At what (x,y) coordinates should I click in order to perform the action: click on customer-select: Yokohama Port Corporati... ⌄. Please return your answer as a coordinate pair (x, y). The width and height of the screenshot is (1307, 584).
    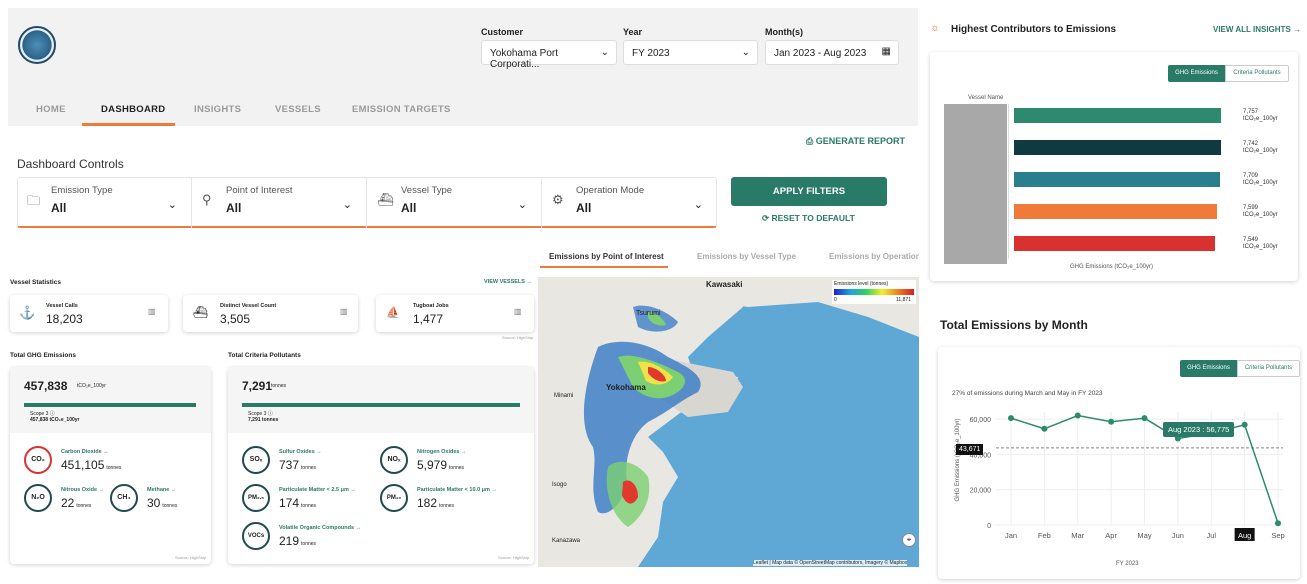
    Looking at the image, I should click on (549, 55).